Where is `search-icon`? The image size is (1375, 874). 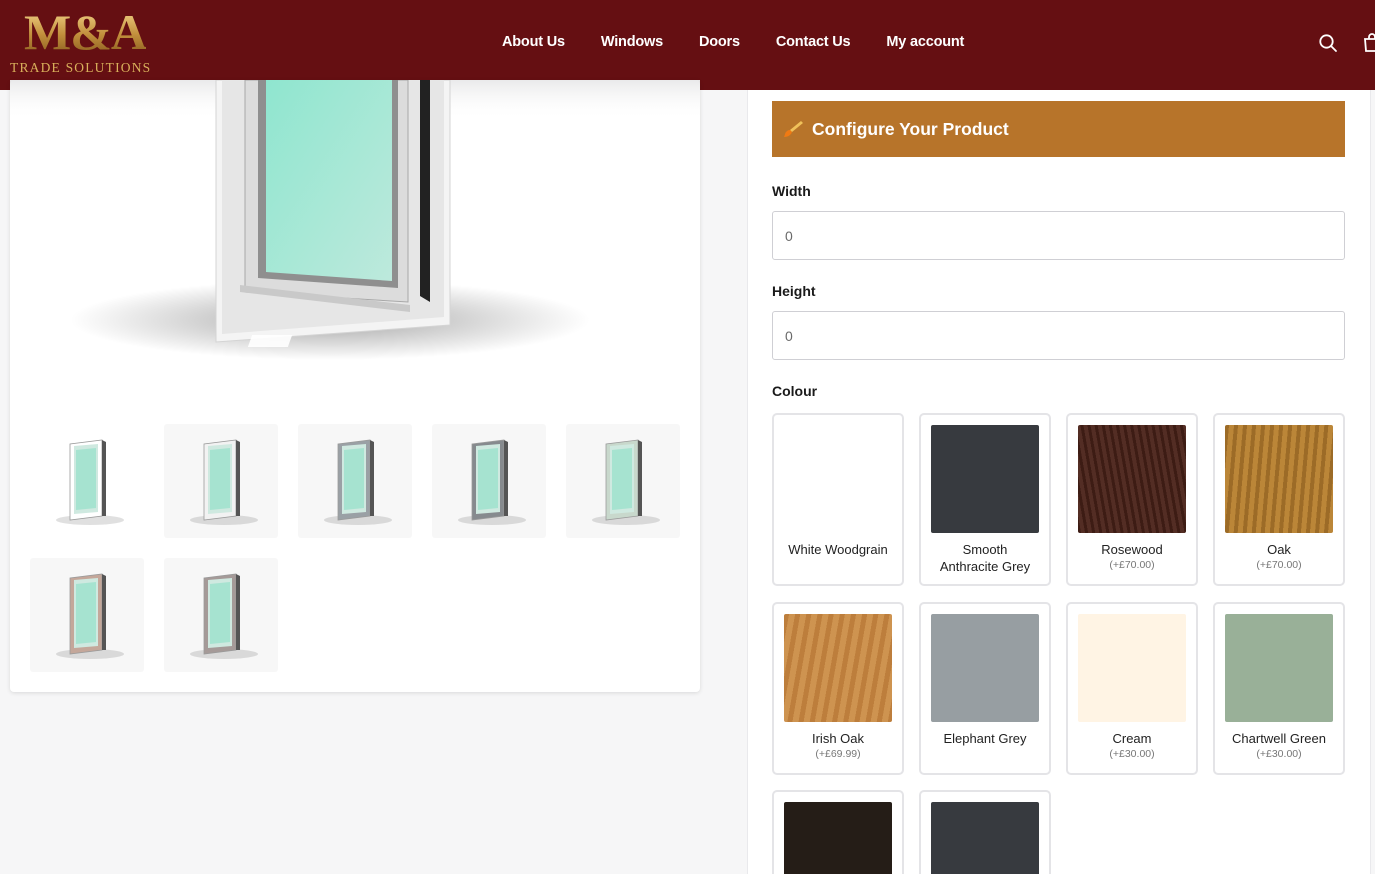
search-icon is located at coordinates (1328, 43).